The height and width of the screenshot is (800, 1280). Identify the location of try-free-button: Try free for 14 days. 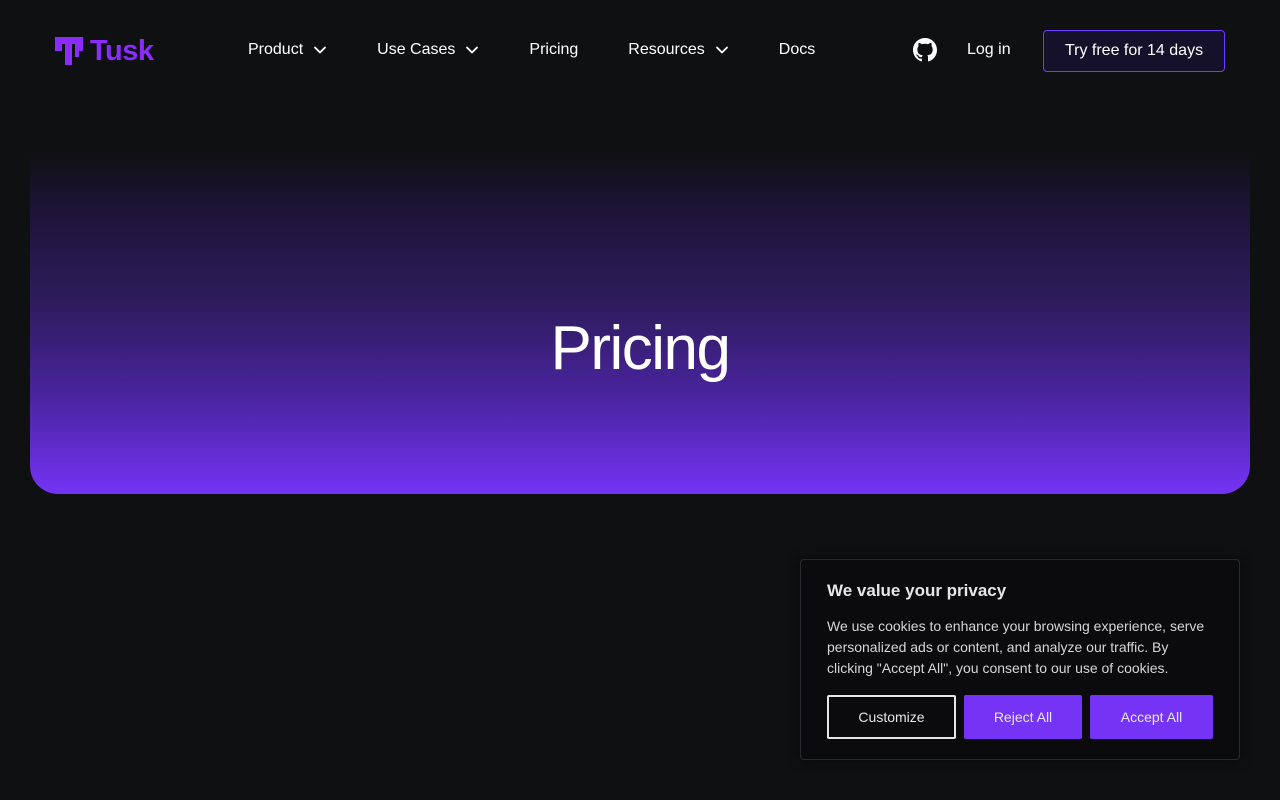
(1134, 51).